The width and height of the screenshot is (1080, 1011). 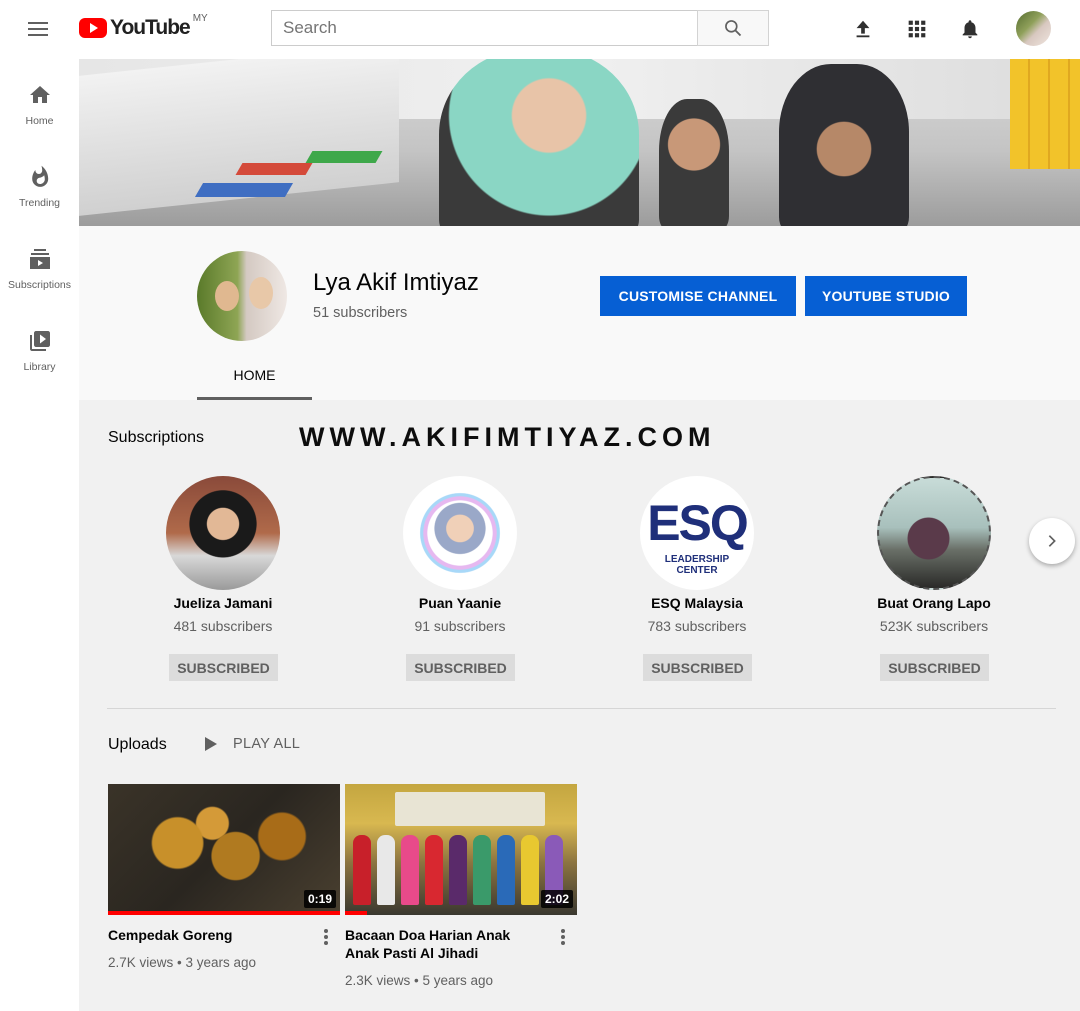 I want to click on subscription-count: 523K subscribers, so click(x=934, y=626).